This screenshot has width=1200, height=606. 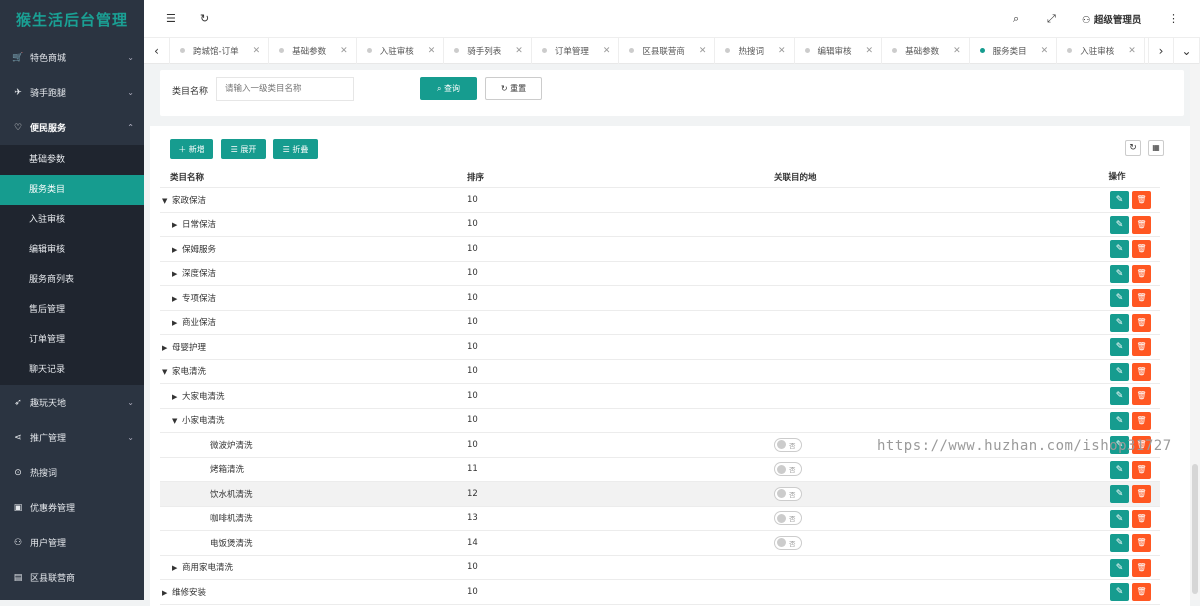 I want to click on tab-item: 基础参数 ✕, so click(x=926, y=50).